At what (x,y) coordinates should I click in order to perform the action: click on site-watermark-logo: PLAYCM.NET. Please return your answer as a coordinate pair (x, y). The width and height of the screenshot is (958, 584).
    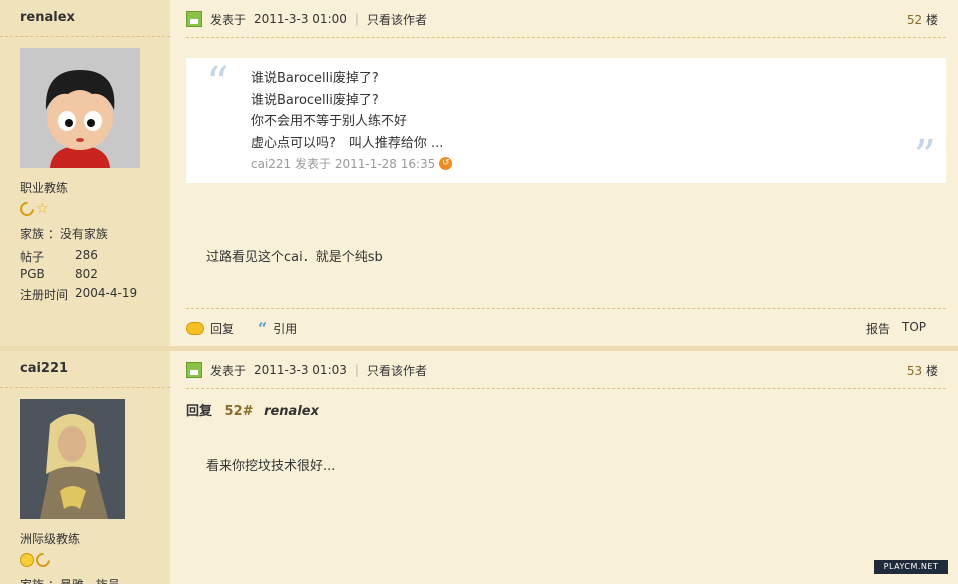
    Looking at the image, I should click on (911, 567).